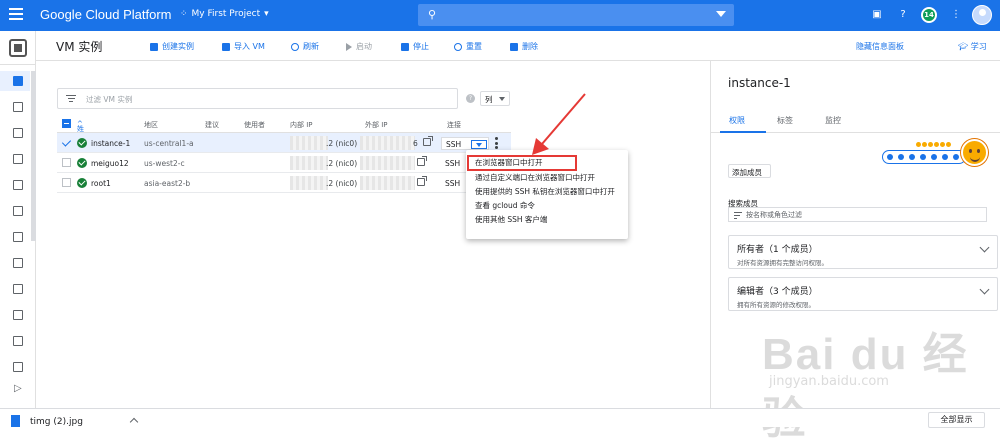 Image resolution: width=1000 pixels, height=446 pixels. What do you see at coordinates (833, 120) in the screenshot?
I see `tab-monitoring: 监控` at bounding box center [833, 120].